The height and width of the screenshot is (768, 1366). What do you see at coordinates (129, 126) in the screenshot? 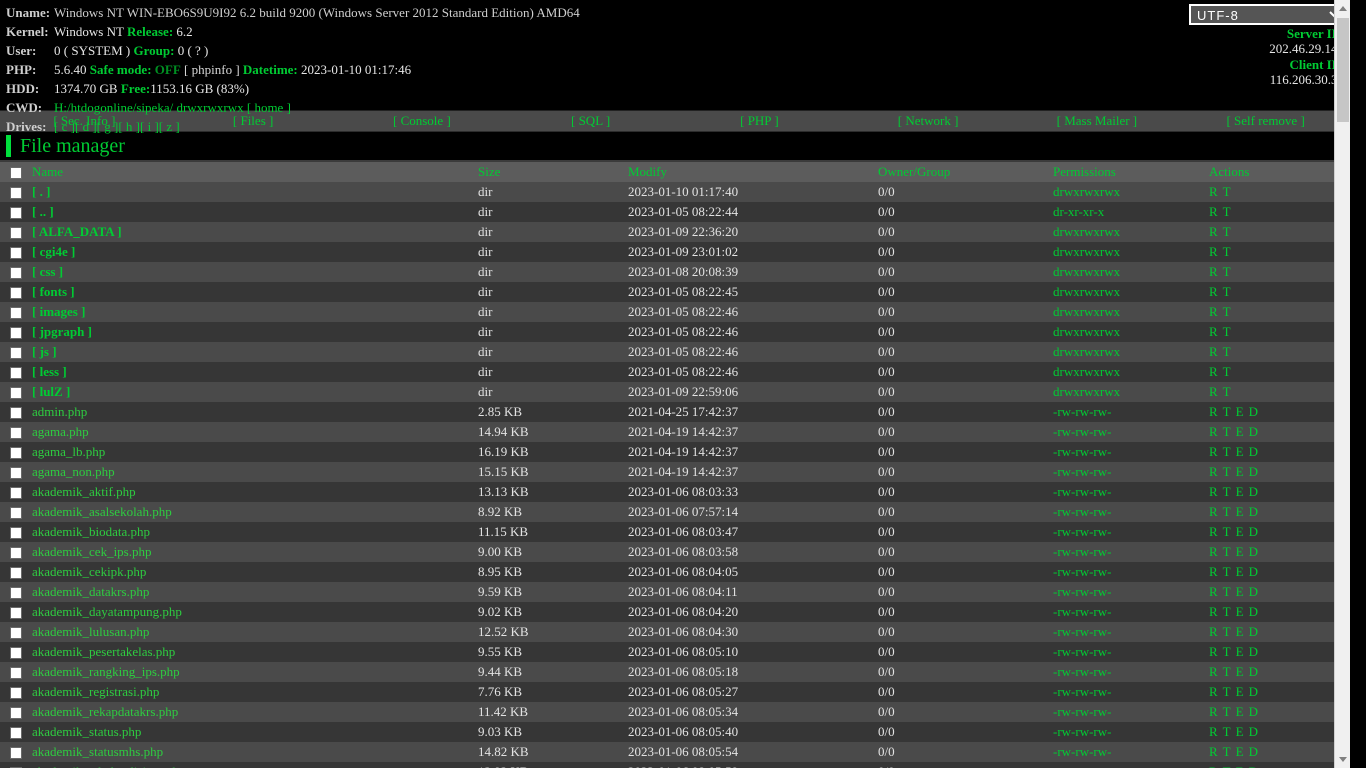
I see `drive-link-h: [ h ]` at bounding box center [129, 126].